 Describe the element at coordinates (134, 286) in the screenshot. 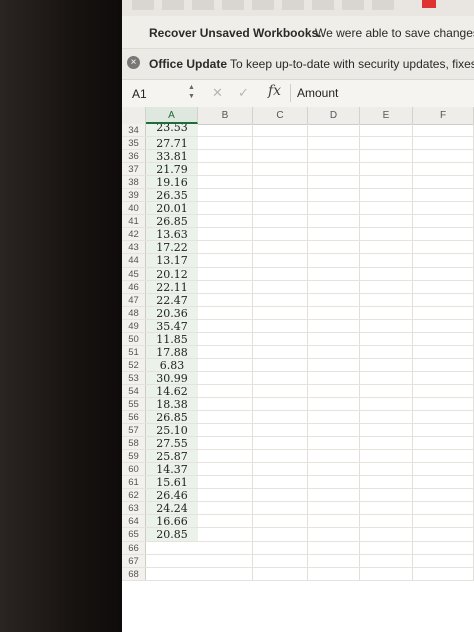

I see `row-number: 46` at that location.